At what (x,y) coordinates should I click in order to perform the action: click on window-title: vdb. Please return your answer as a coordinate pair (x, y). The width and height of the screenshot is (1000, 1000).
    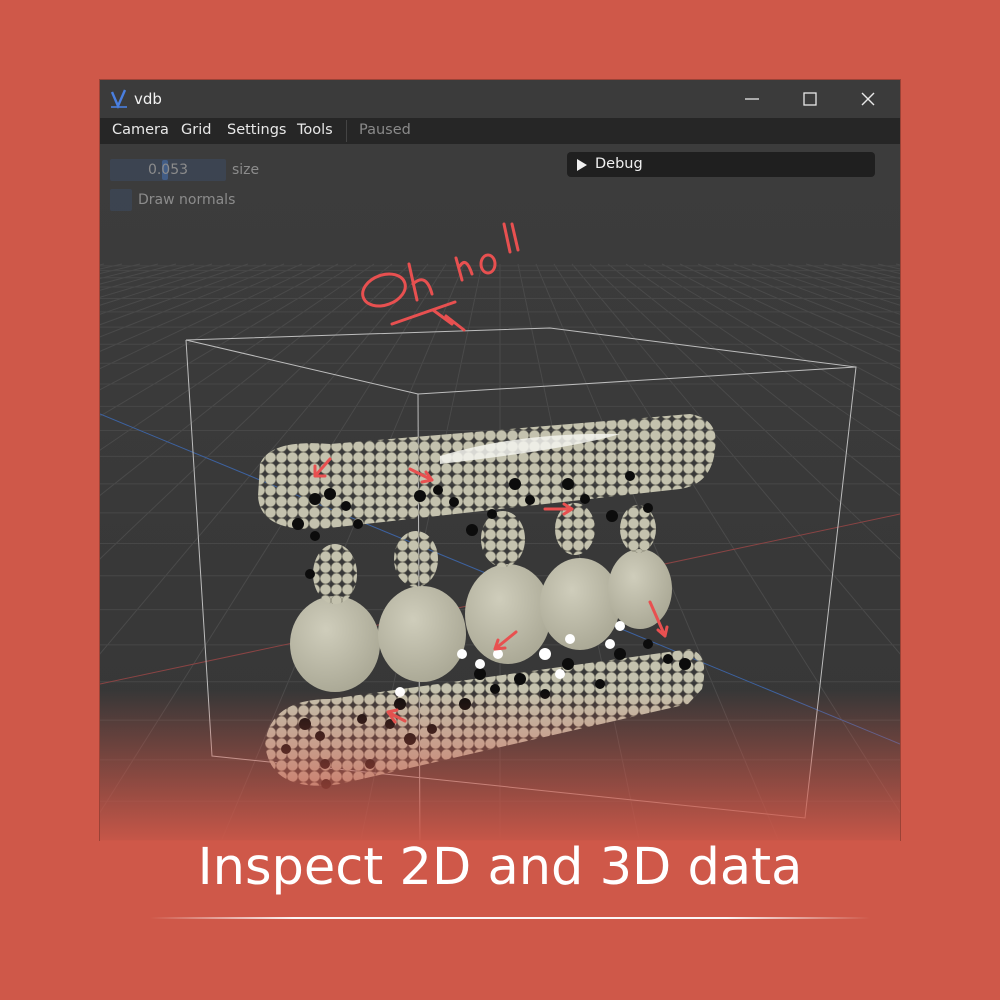
    Looking at the image, I should click on (148, 99).